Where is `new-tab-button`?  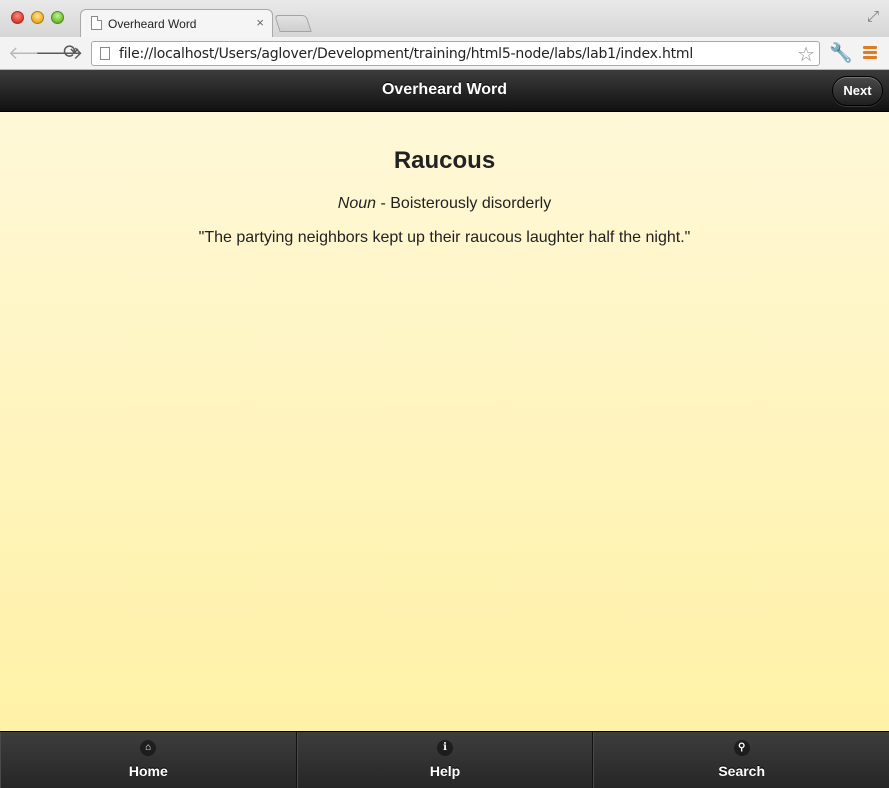
new-tab-button is located at coordinates (293, 23).